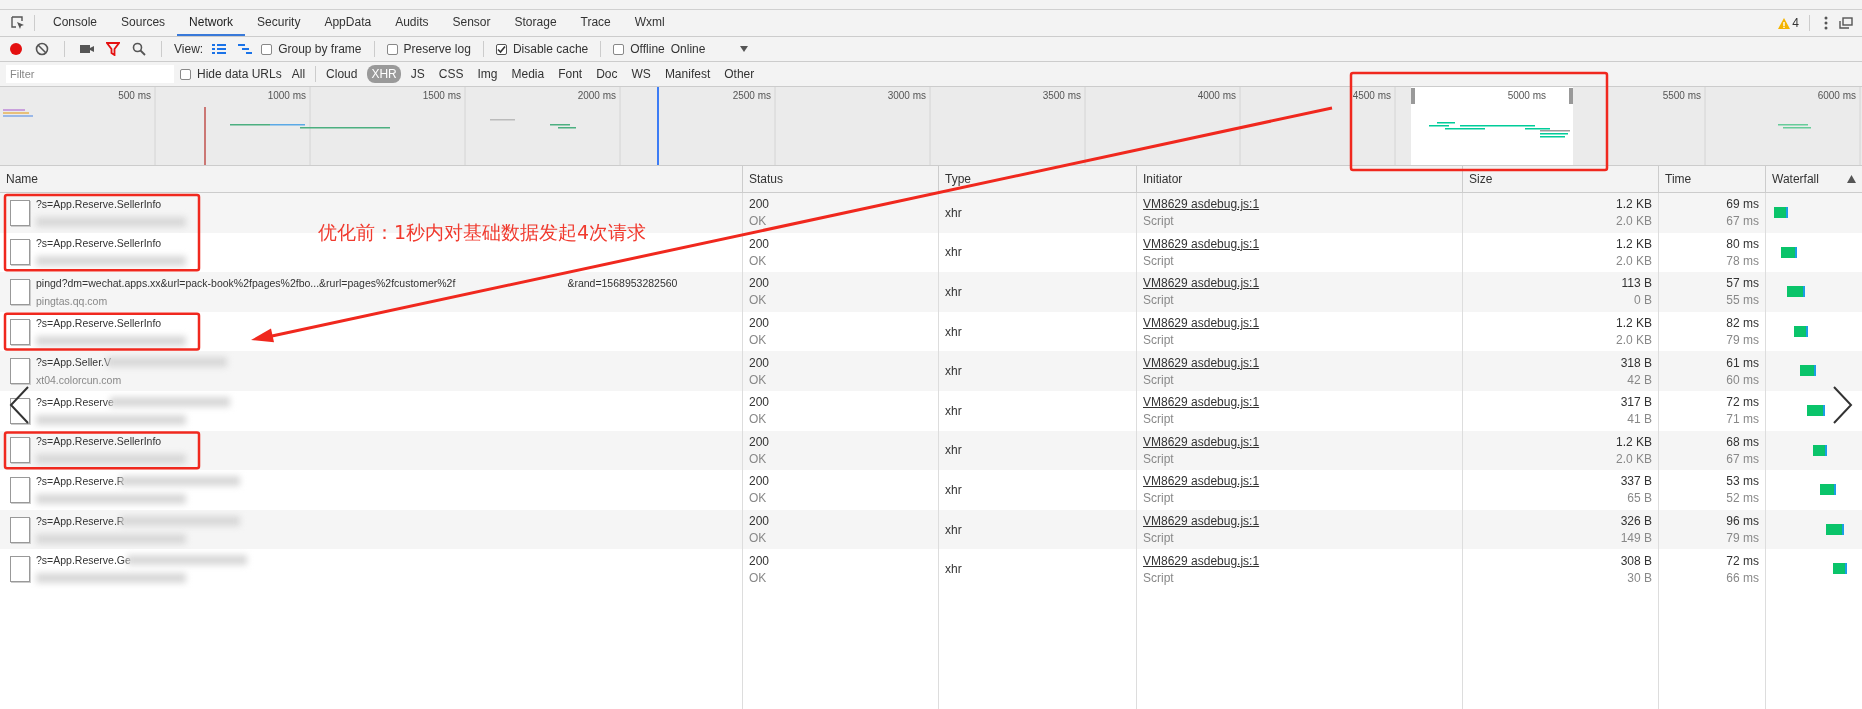  Describe the element at coordinates (1643, 300) in the screenshot. I see `content-size: 0 B` at that location.